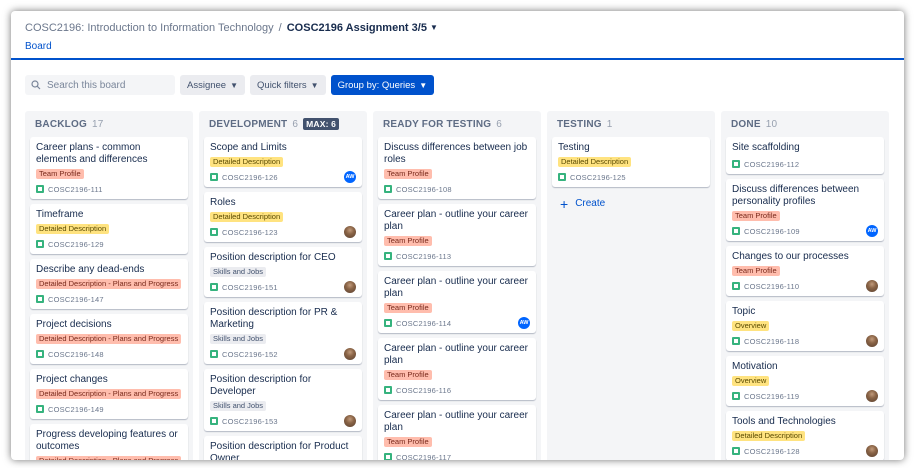  Describe the element at coordinates (771, 286) in the screenshot. I see `issue-key: COSC2196-110` at that location.